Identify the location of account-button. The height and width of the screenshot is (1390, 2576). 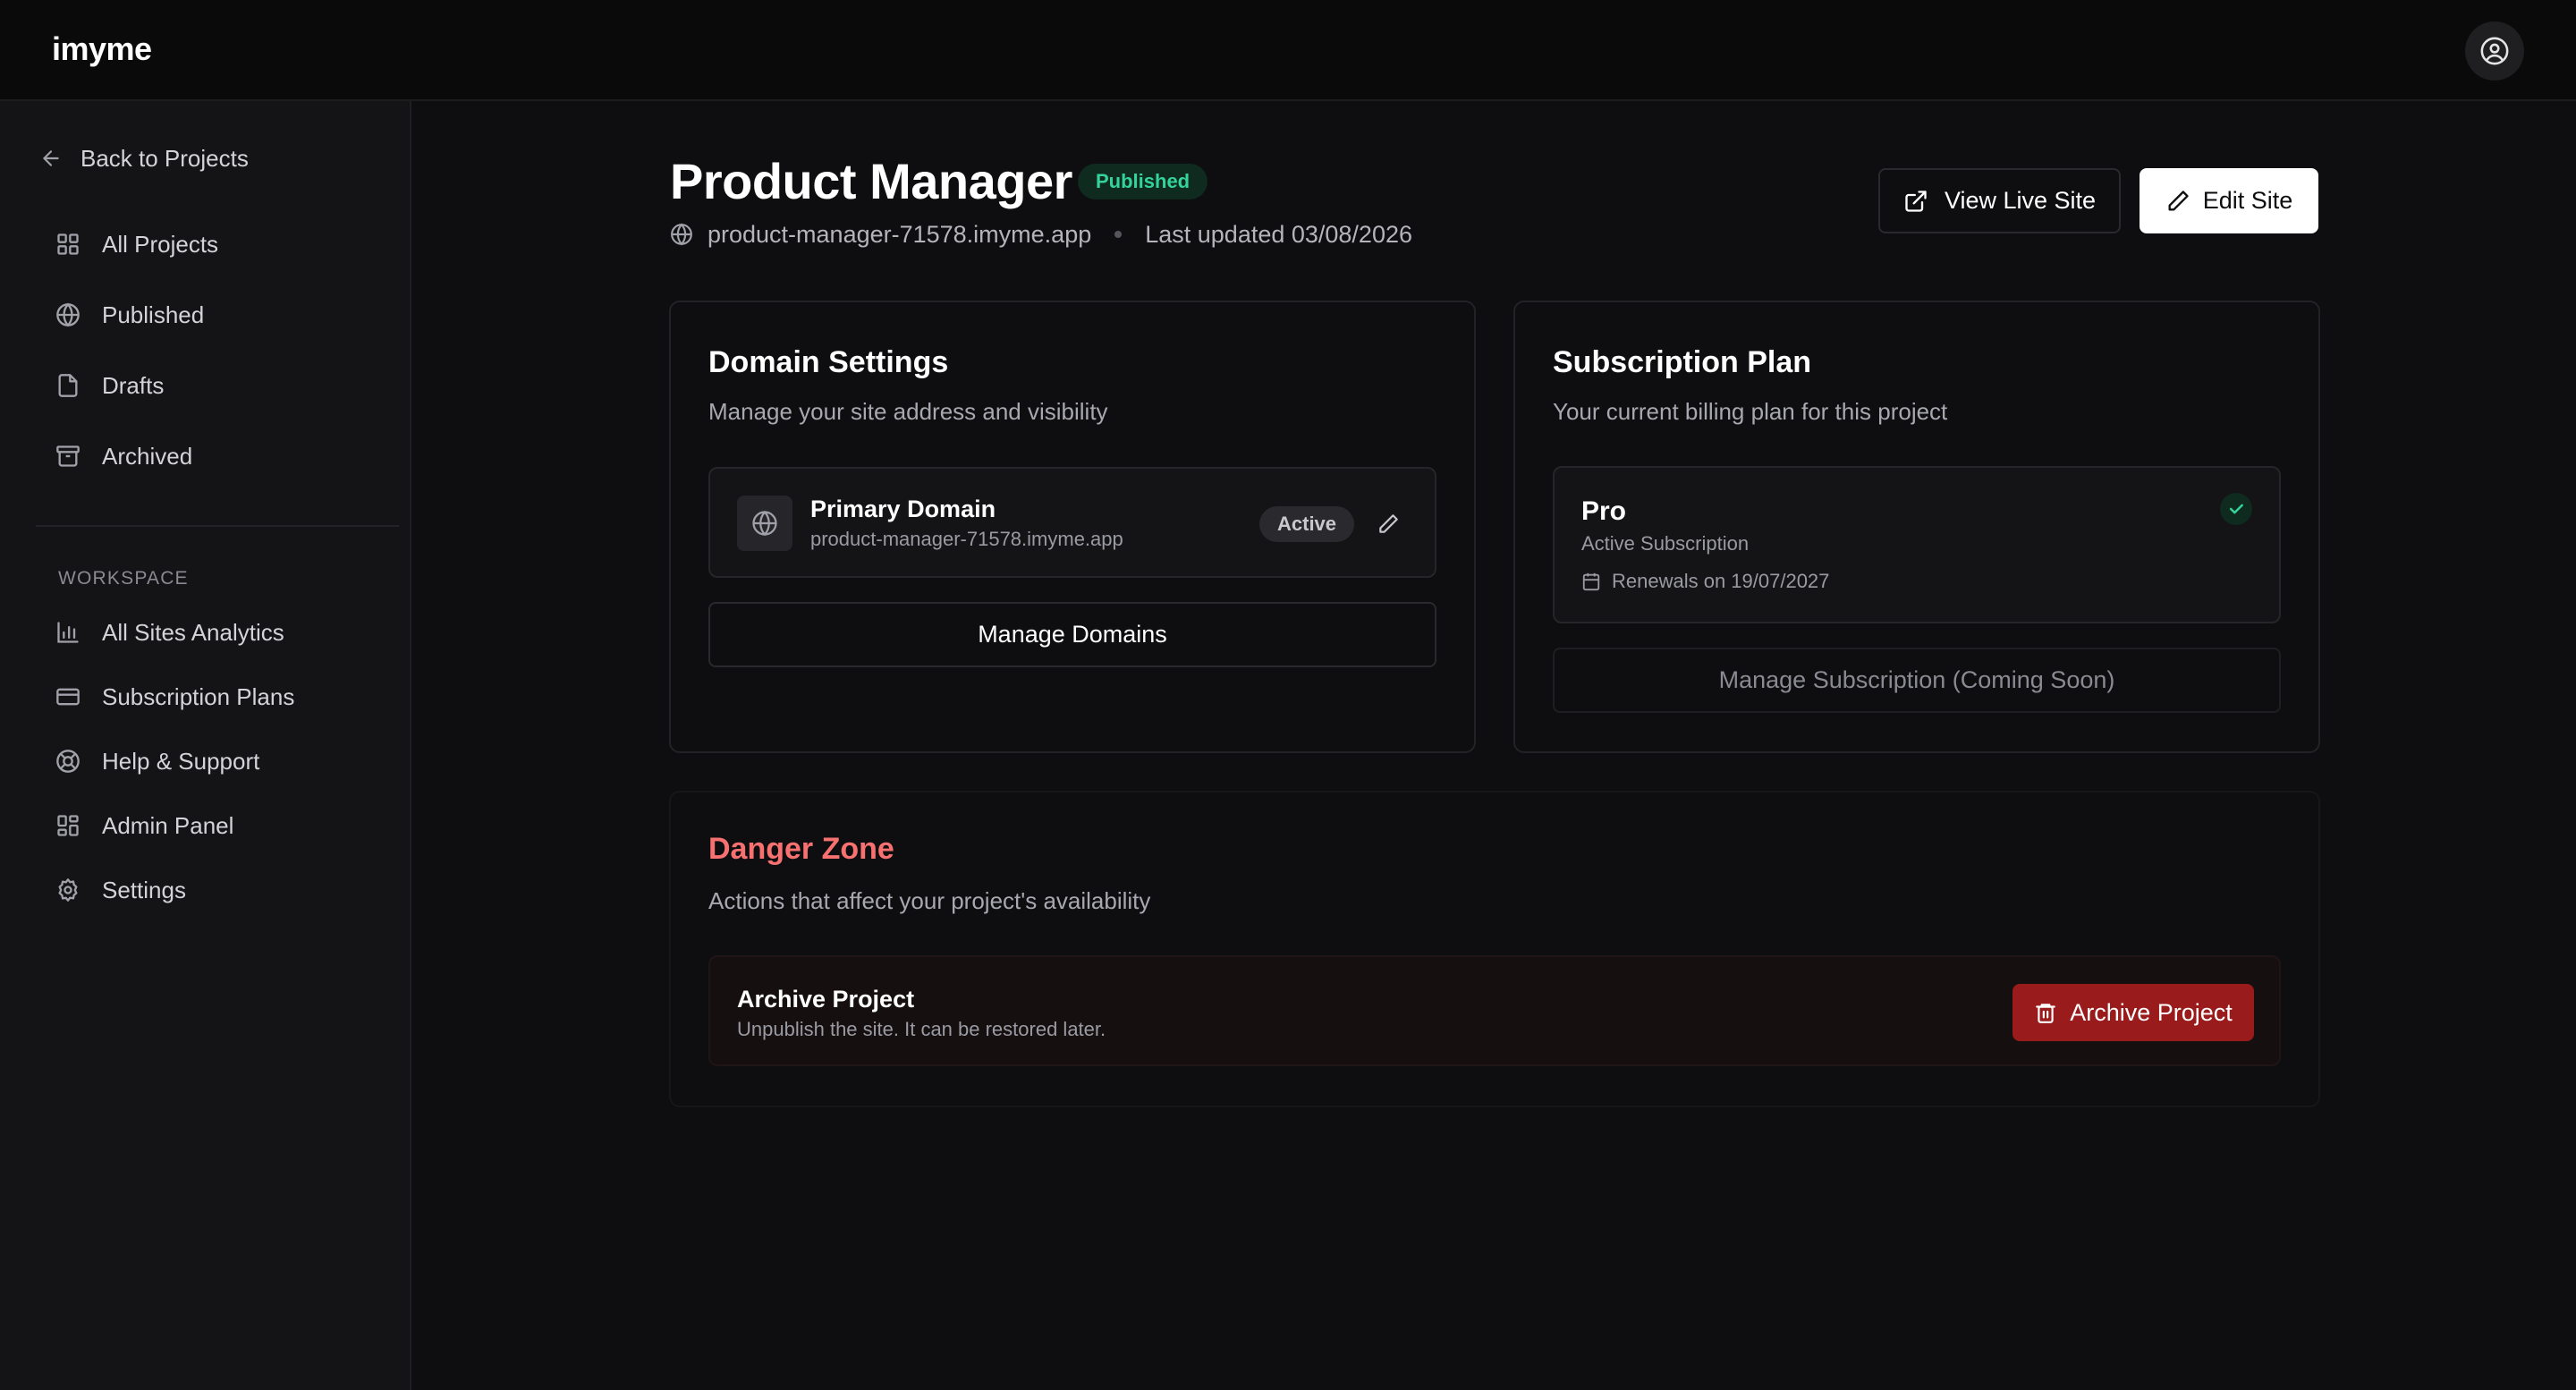
(2494, 51).